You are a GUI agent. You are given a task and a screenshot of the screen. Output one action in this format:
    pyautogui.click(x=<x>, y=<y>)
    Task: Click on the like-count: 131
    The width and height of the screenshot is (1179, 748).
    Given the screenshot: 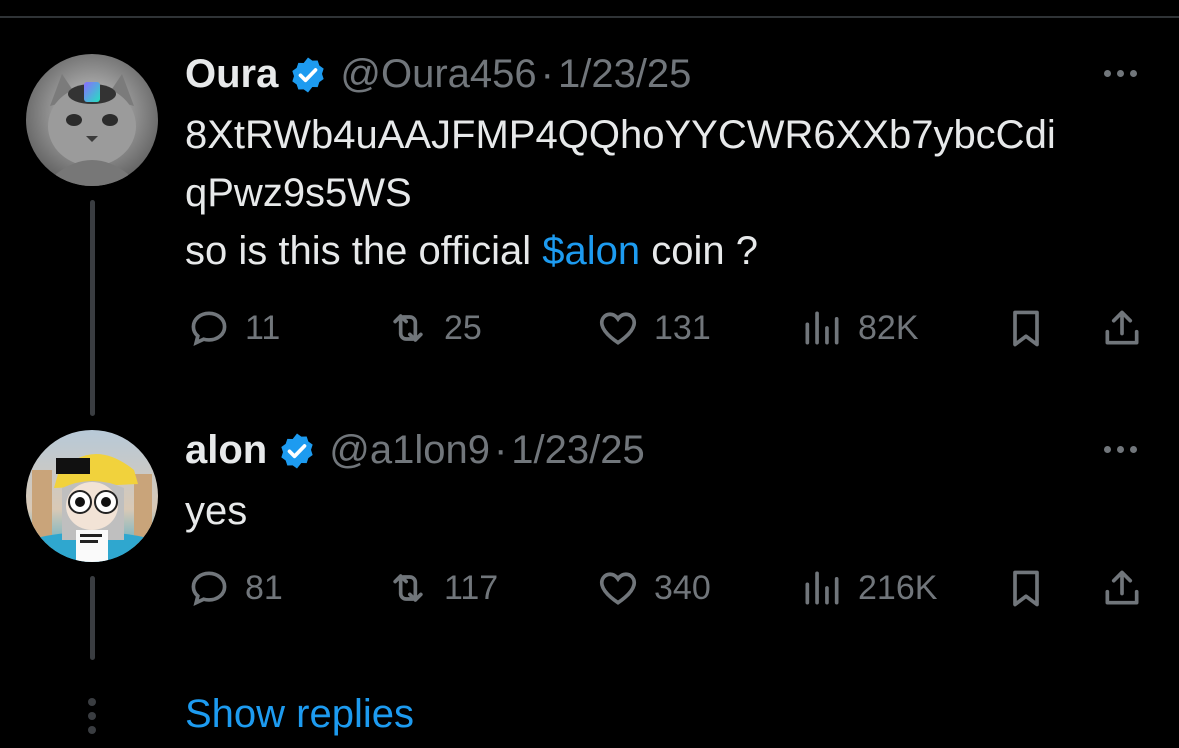 What is the action you would take?
    pyautogui.click(x=682, y=327)
    